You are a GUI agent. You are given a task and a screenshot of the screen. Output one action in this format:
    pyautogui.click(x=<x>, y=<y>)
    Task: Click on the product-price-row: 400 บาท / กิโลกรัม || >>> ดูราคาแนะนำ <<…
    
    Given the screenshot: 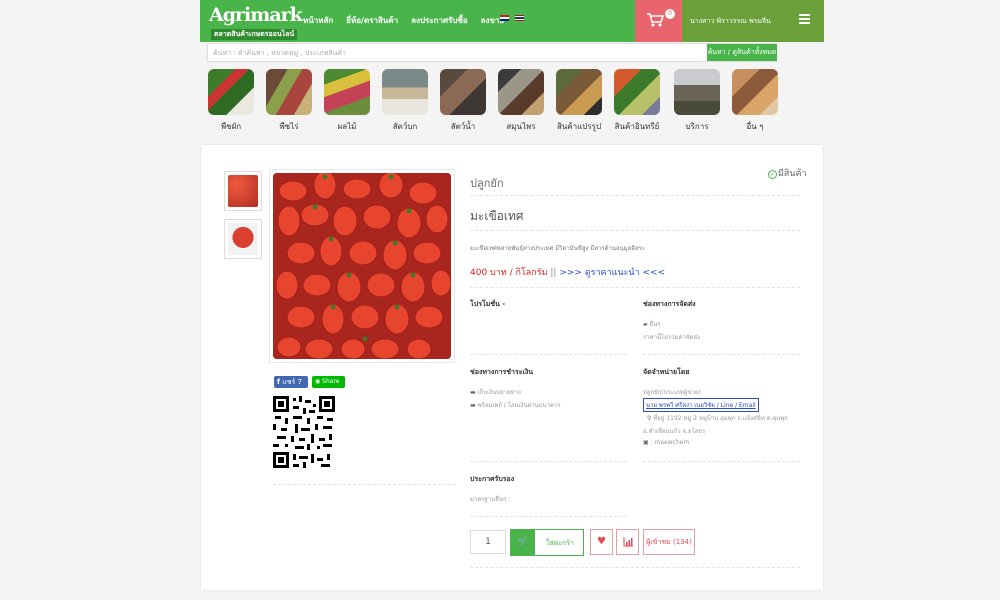 What is the action you would take?
    pyautogui.click(x=567, y=272)
    